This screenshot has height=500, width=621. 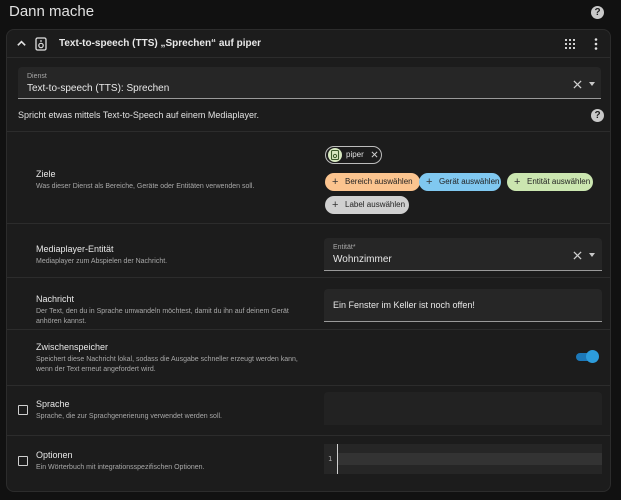 I want to click on code-gutter: 1, so click(x=330, y=459).